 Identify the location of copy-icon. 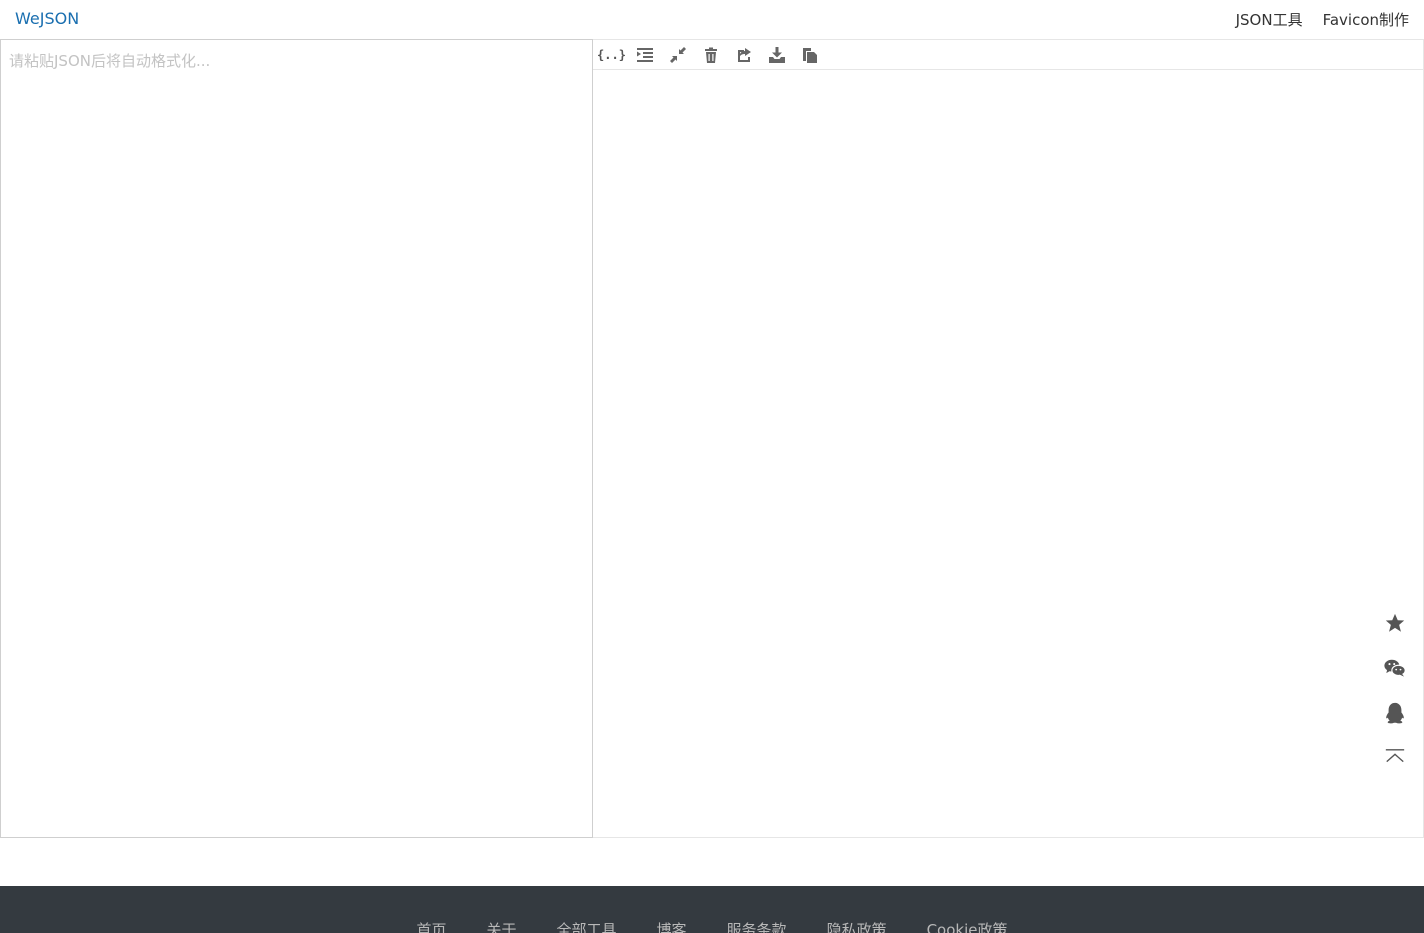
(809, 55).